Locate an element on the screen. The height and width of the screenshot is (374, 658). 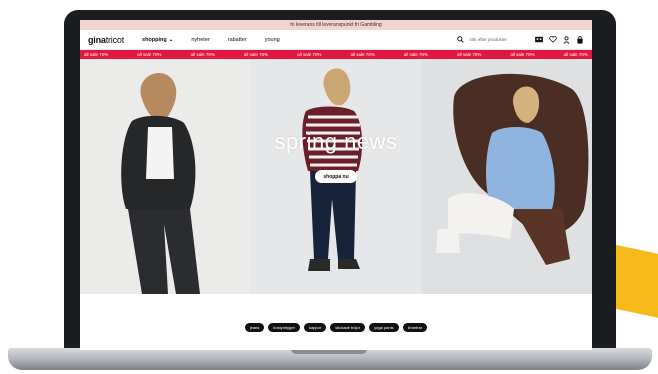
brand-logo: ginatricot is located at coordinates (106, 40).